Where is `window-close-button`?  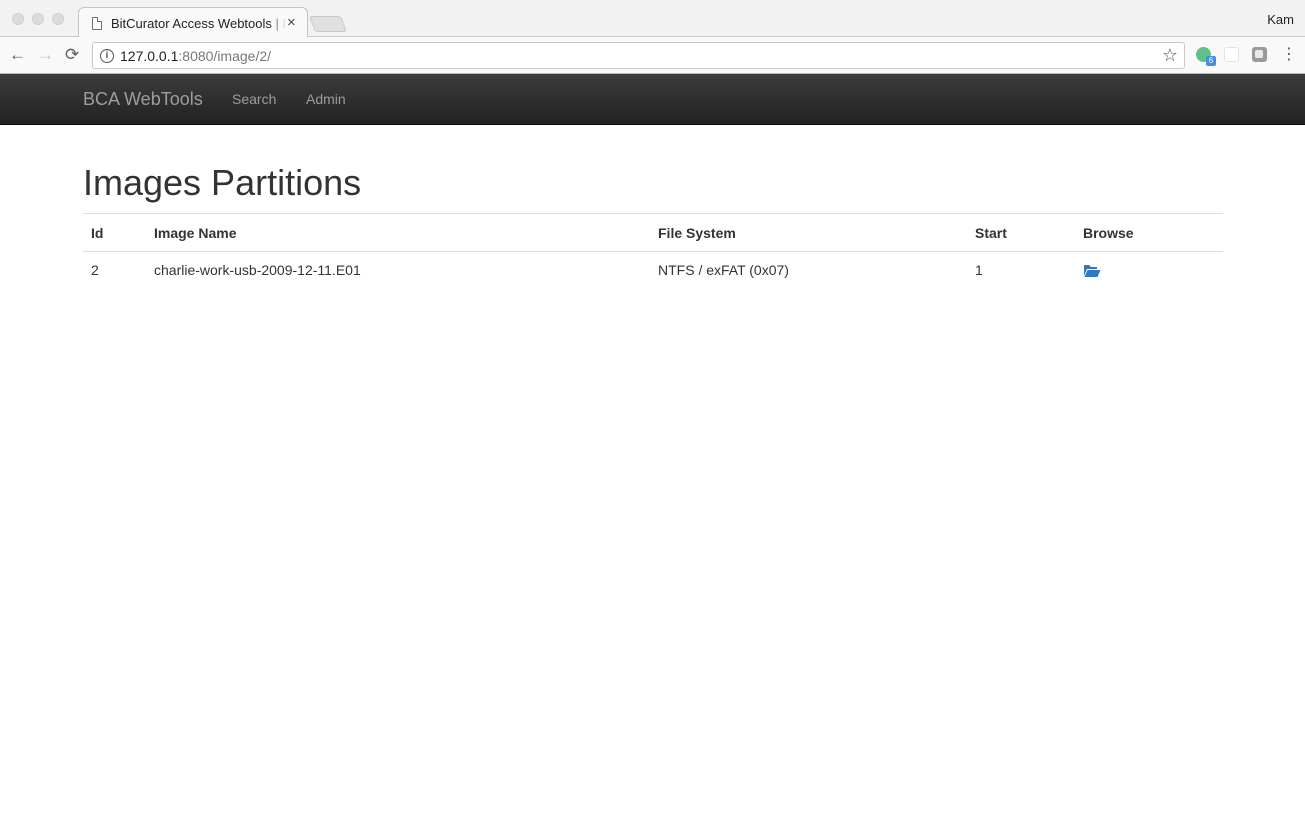
window-close-button is located at coordinates (18, 19).